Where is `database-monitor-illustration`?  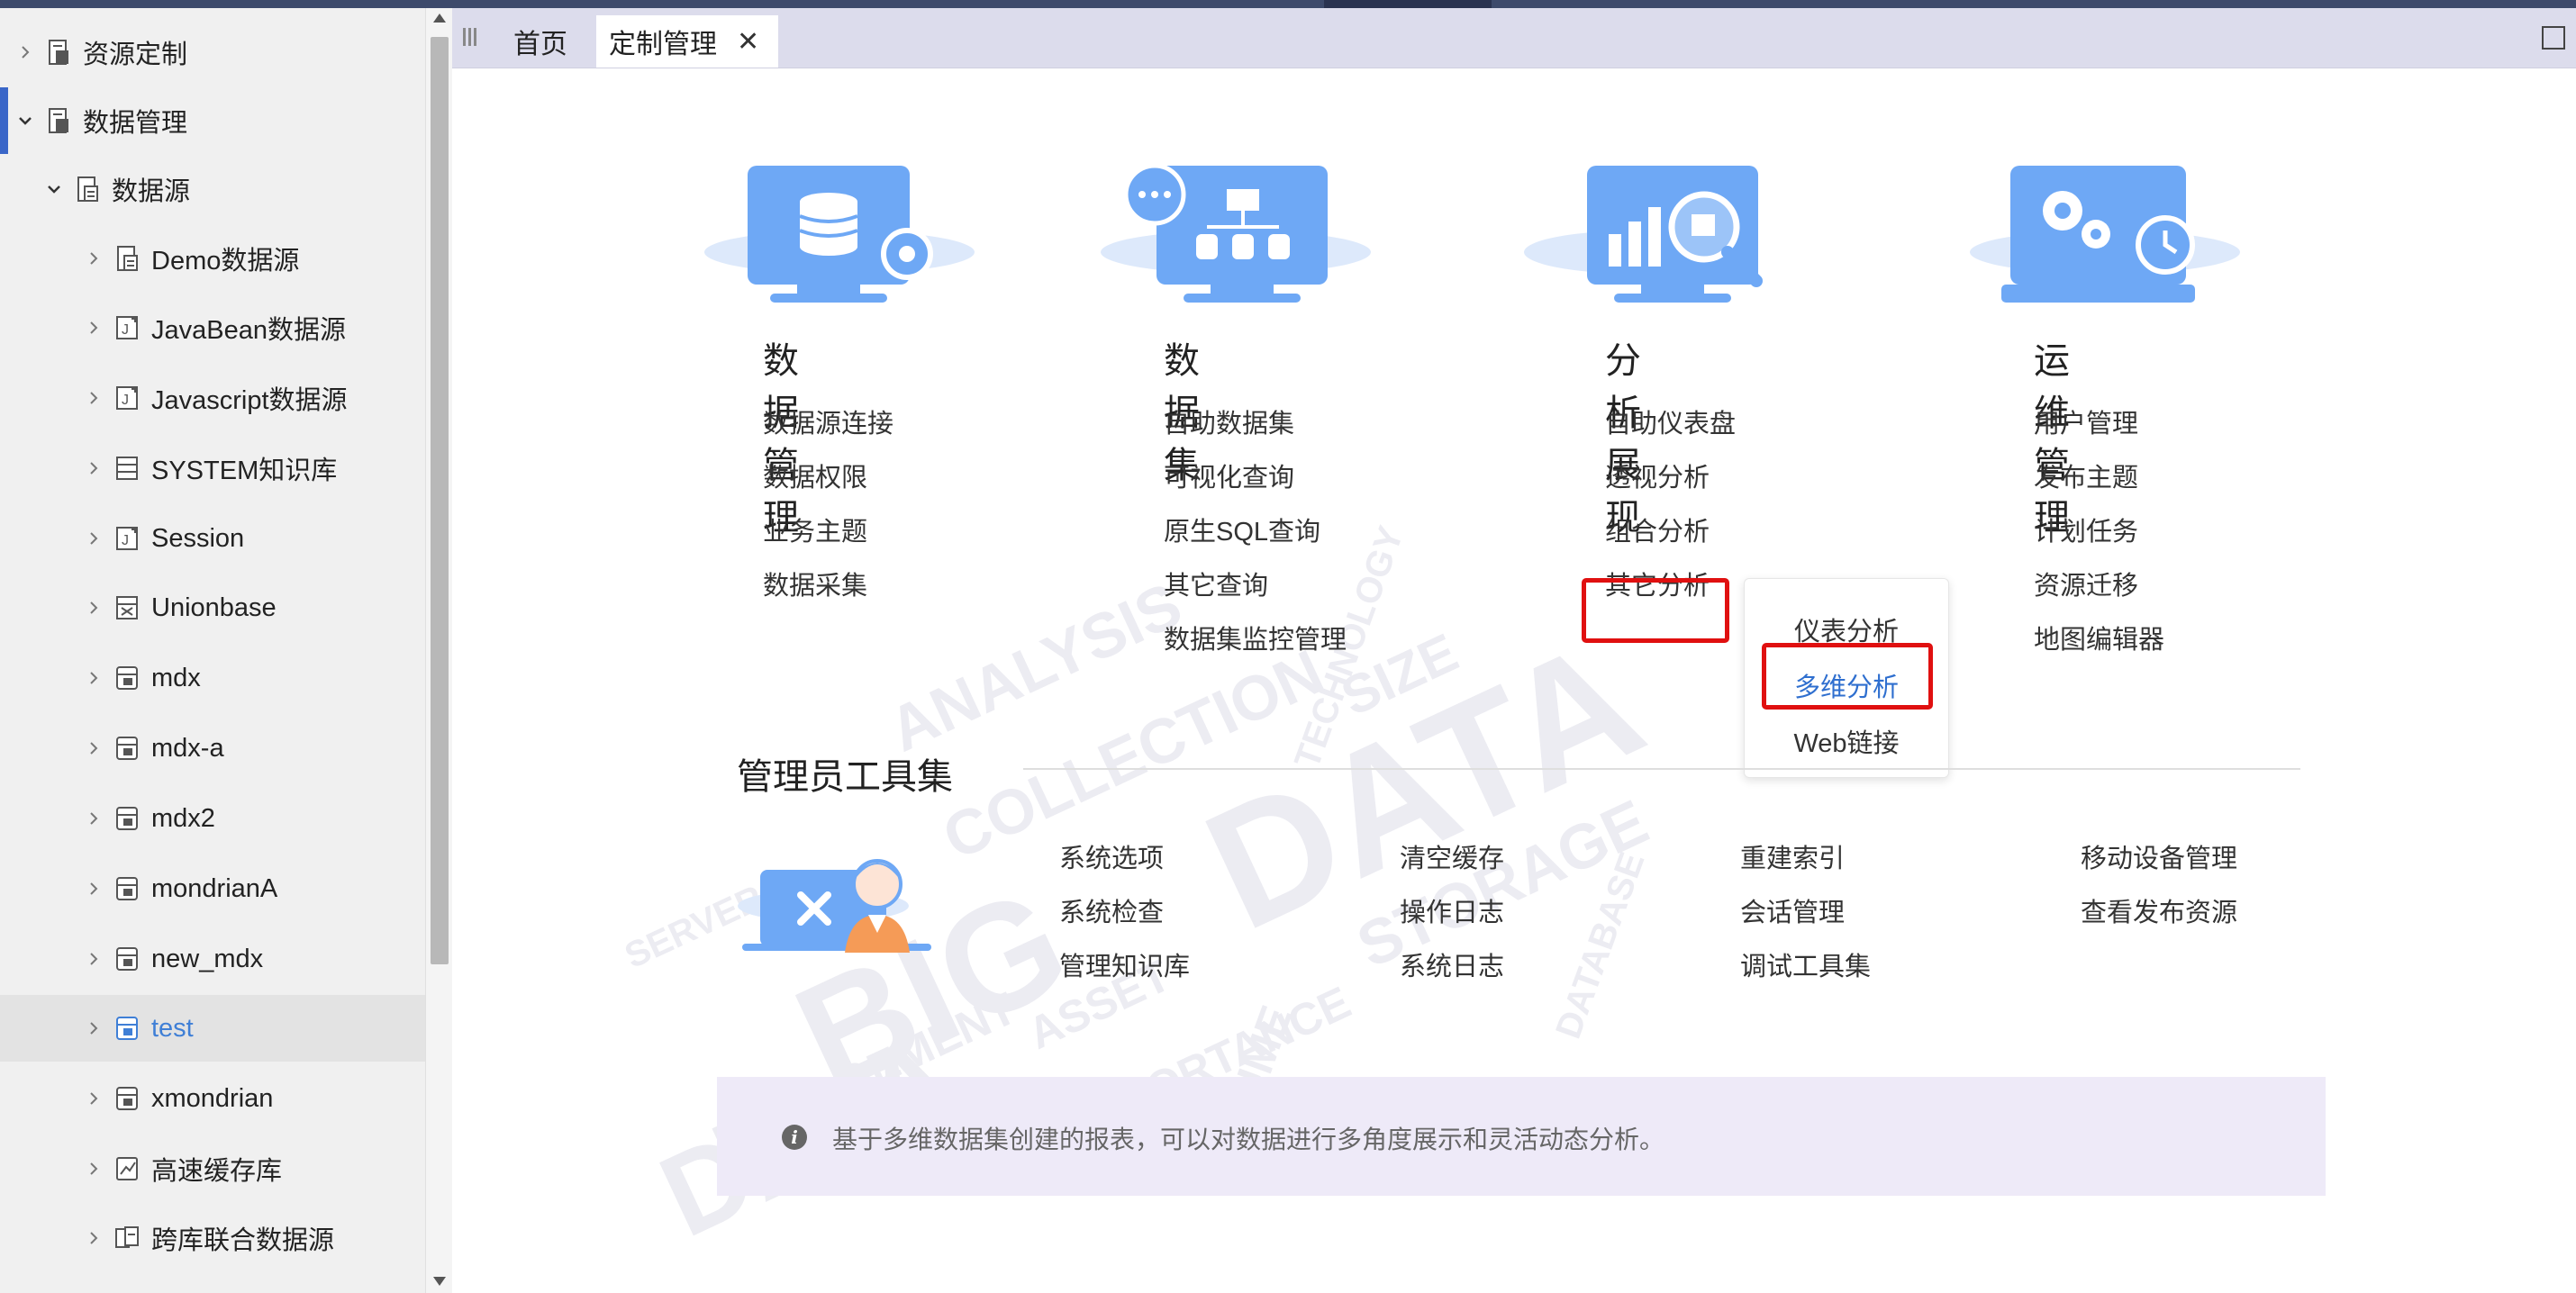 database-monitor-illustration is located at coordinates (839, 234).